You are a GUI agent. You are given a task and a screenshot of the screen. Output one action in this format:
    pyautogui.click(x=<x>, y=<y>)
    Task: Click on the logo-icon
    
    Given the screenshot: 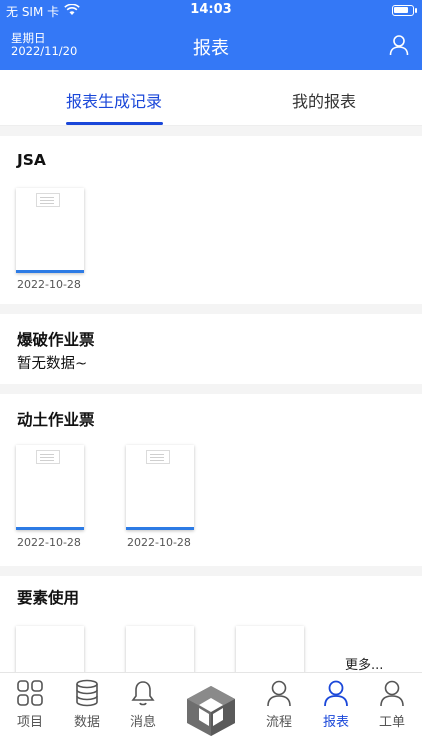 What is the action you would take?
    pyautogui.click(x=211, y=711)
    